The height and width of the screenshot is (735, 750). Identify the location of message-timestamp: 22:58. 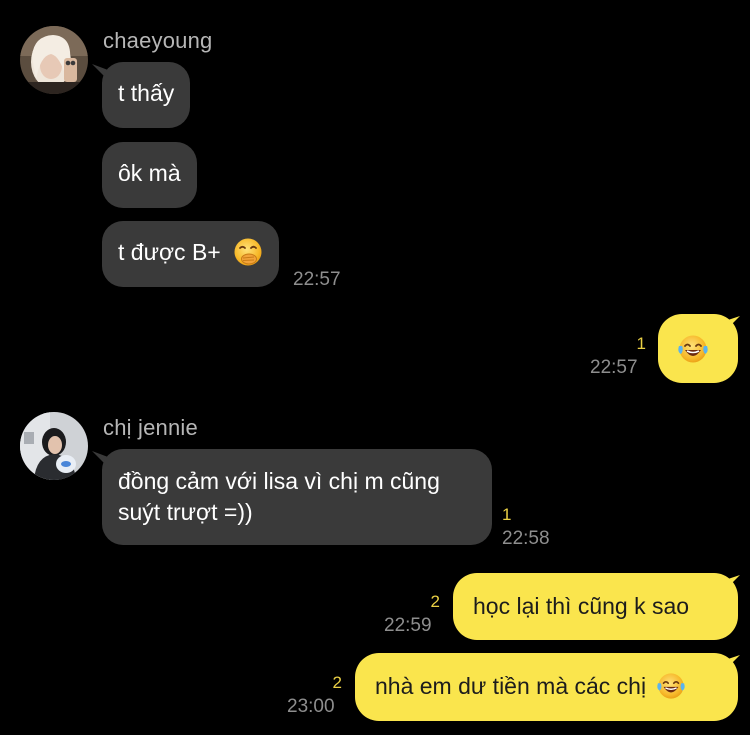
(526, 538).